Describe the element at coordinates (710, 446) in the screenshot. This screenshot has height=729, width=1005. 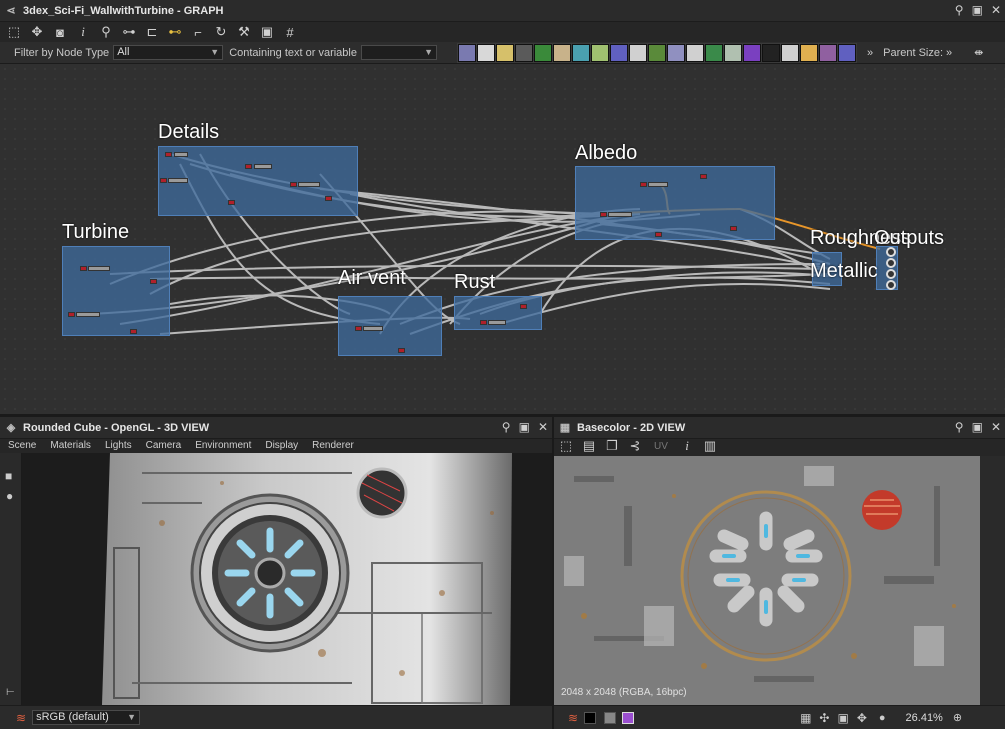
I see `histogram-icon: ▥` at that location.